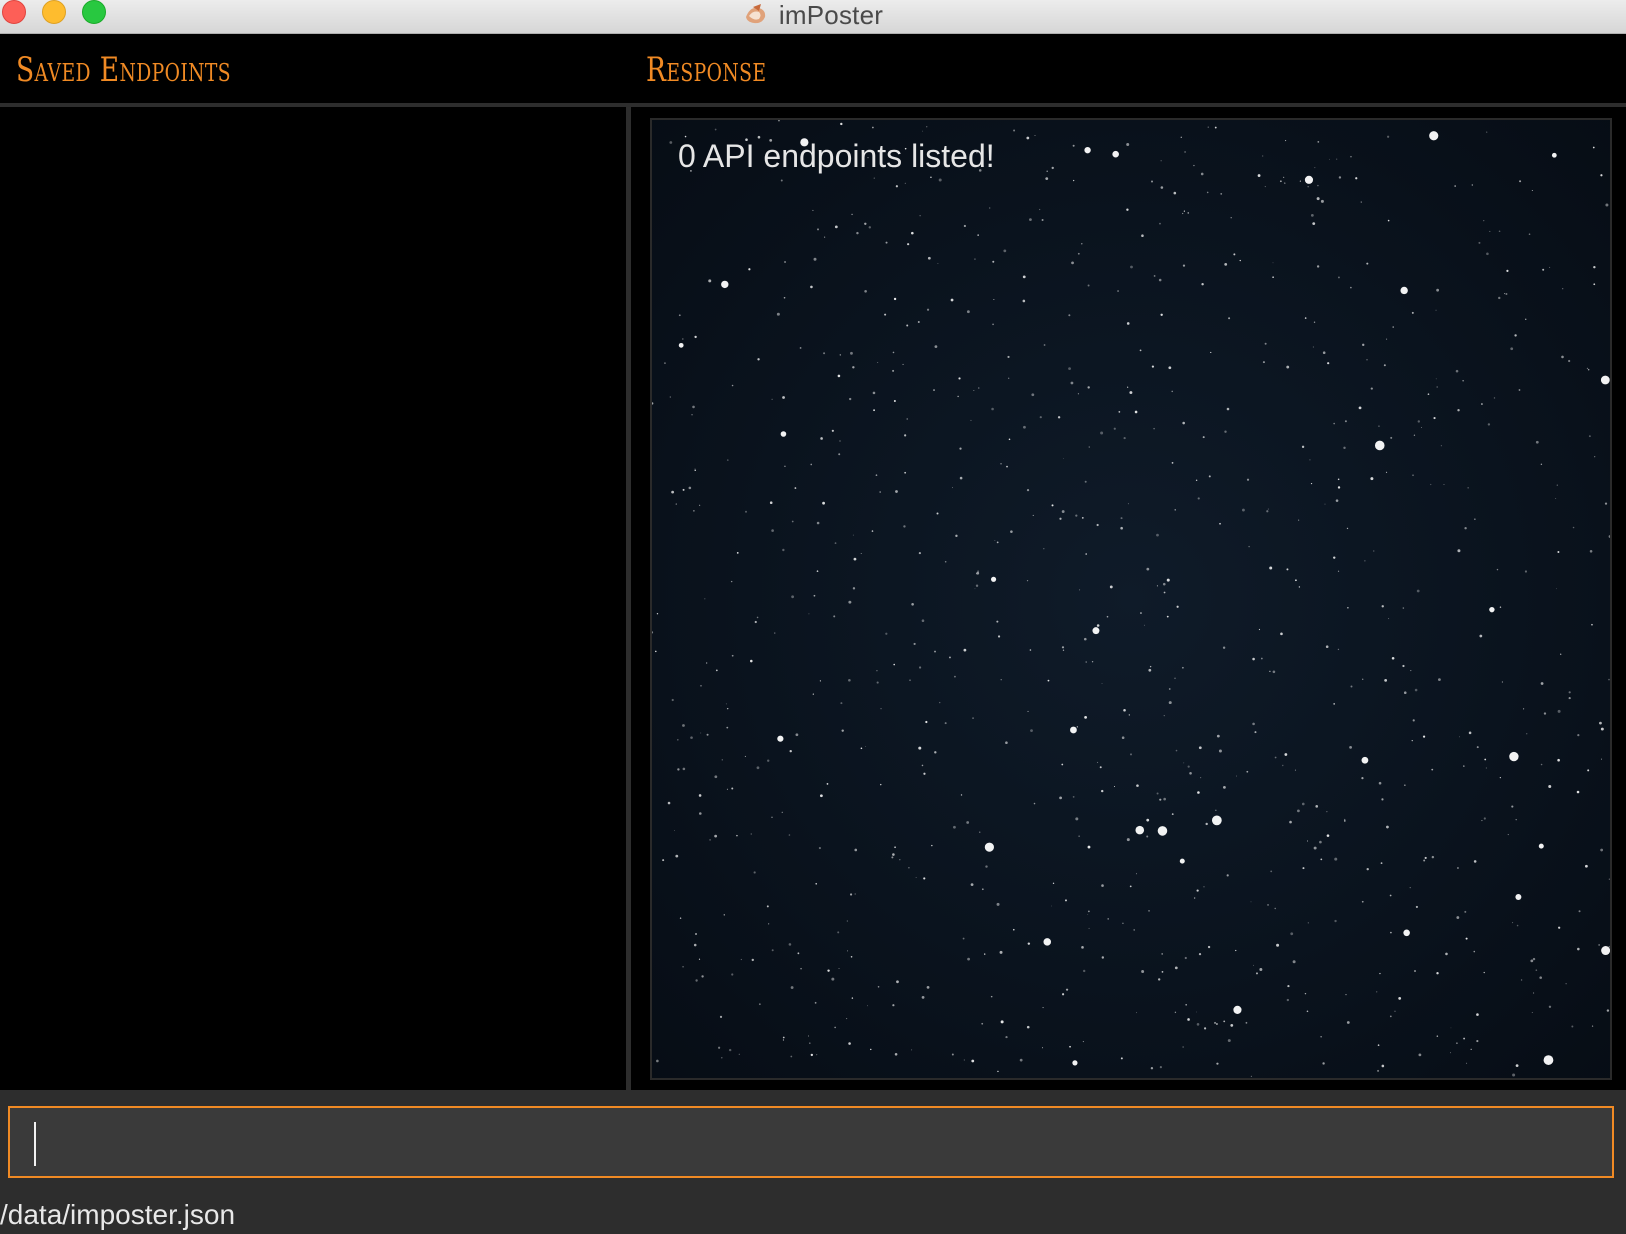 Image resolution: width=1626 pixels, height=1234 pixels. What do you see at coordinates (628, 597) in the screenshot?
I see `panel-divider` at bounding box center [628, 597].